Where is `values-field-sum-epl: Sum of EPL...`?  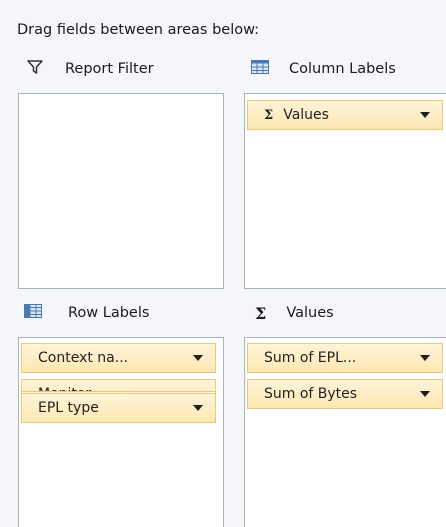
values-field-sum-epl: Sum of EPL... is located at coordinates (345, 358).